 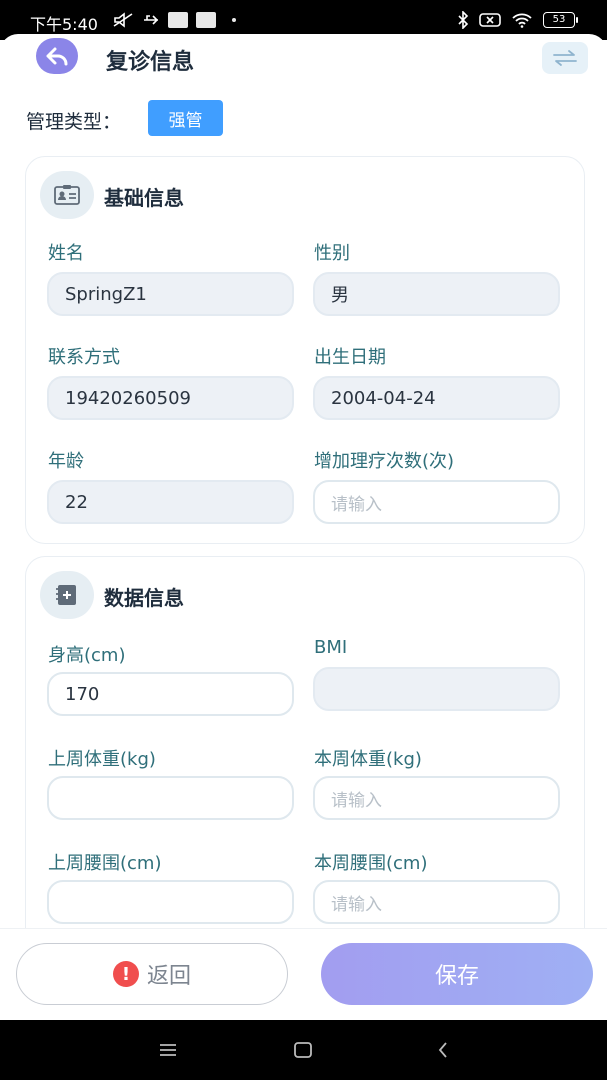 I want to click on last-week-waist-label: 上周腰围(cm), so click(x=105, y=863).